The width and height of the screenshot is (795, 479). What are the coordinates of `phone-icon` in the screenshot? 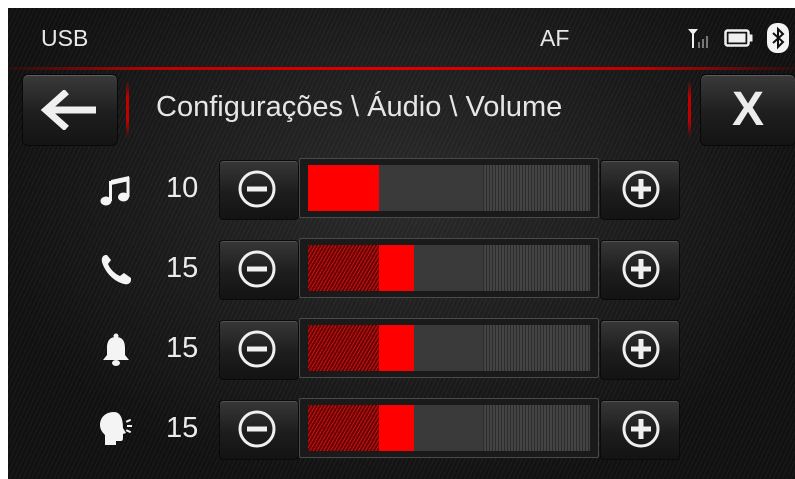 It's located at (116, 270).